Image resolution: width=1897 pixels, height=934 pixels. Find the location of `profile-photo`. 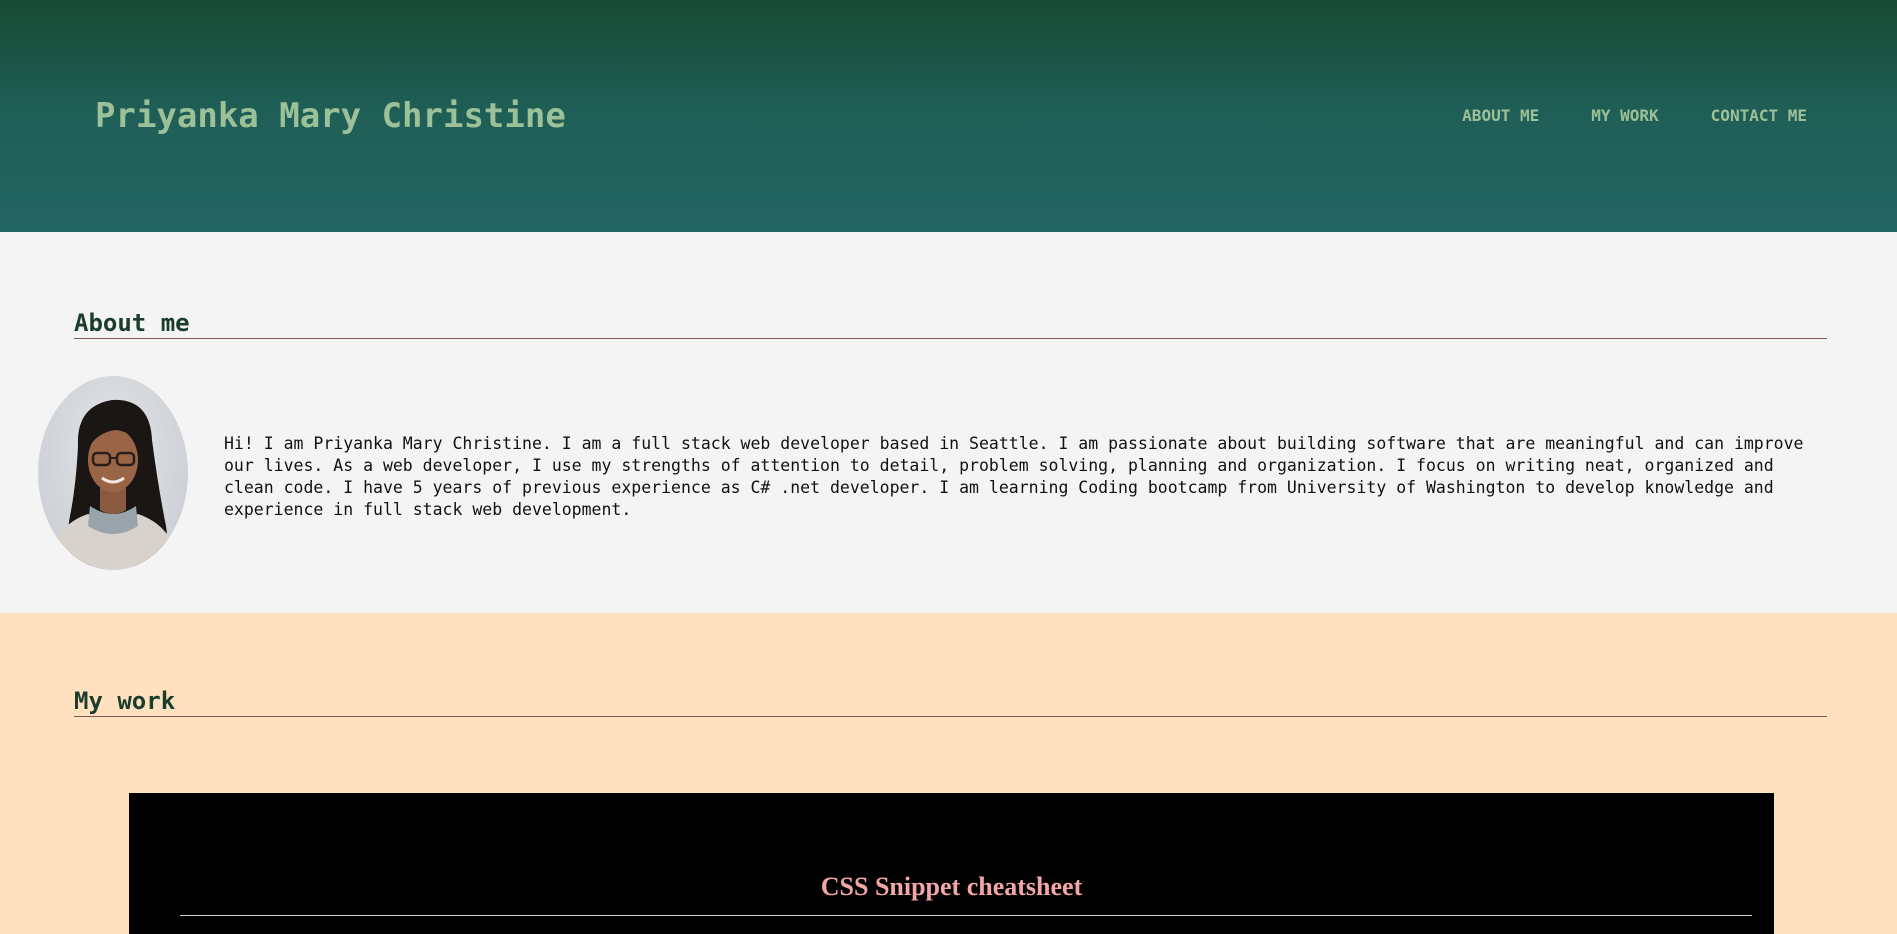

profile-photo is located at coordinates (113, 473).